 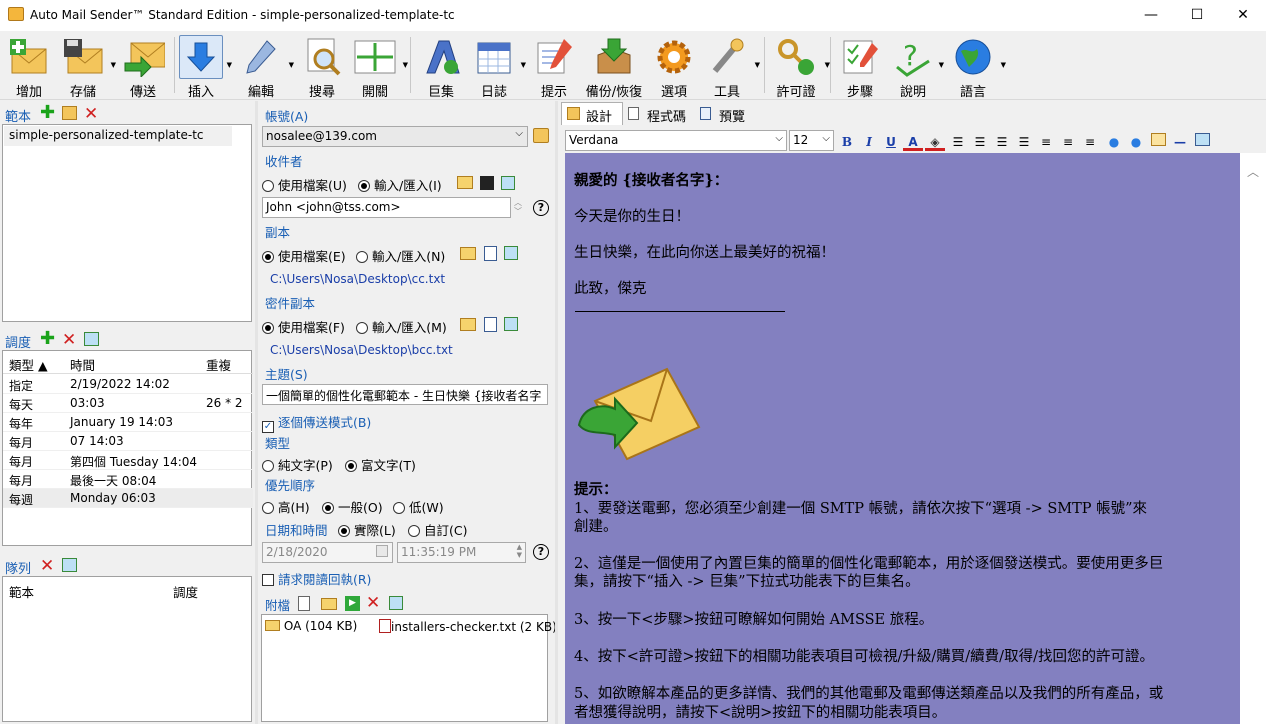 I want to click on underline-icon: U, so click(x=891, y=142).